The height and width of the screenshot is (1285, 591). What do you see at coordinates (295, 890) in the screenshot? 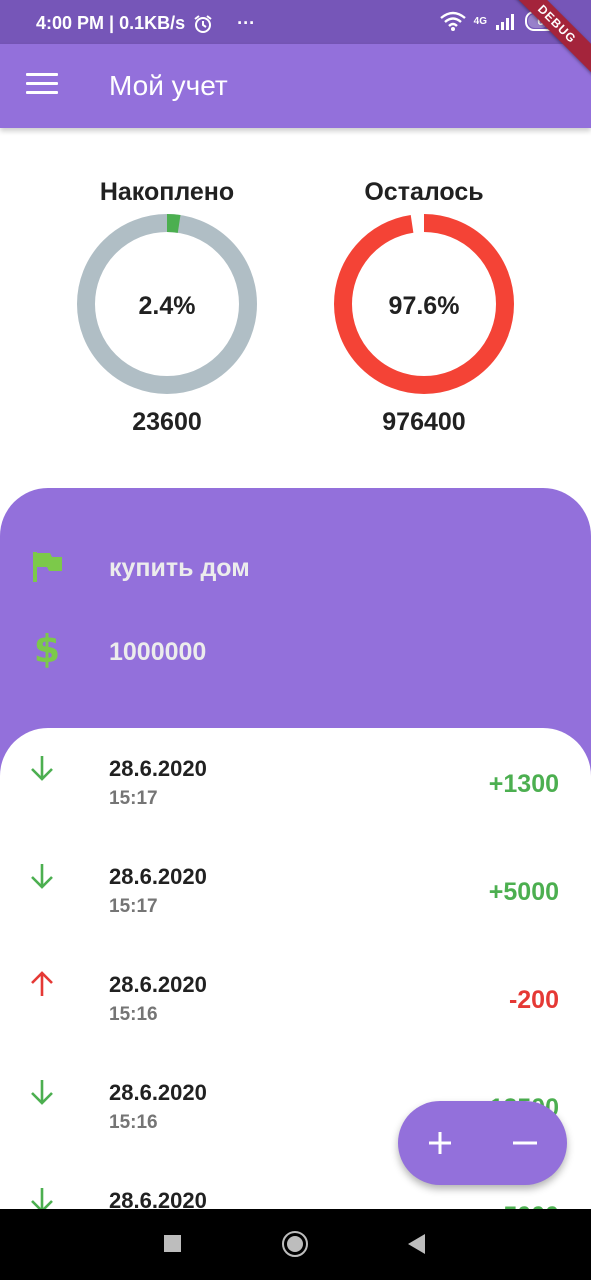
I see `transaction-row: 28.6.2020 15:17 +5000` at bounding box center [295, 890].